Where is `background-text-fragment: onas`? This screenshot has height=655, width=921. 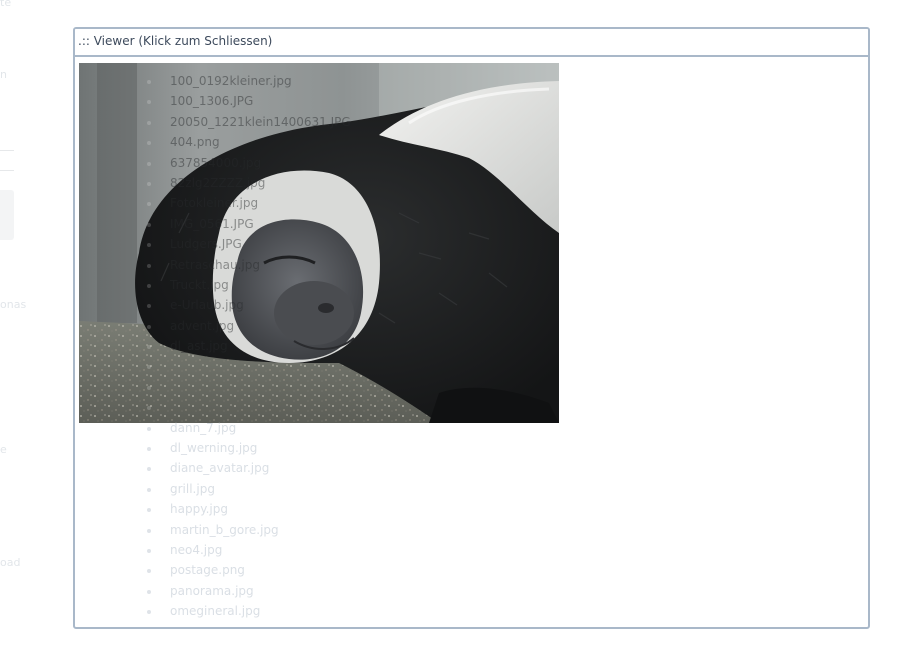
background-text-fragment: onas is located at coordinates (13, 304).